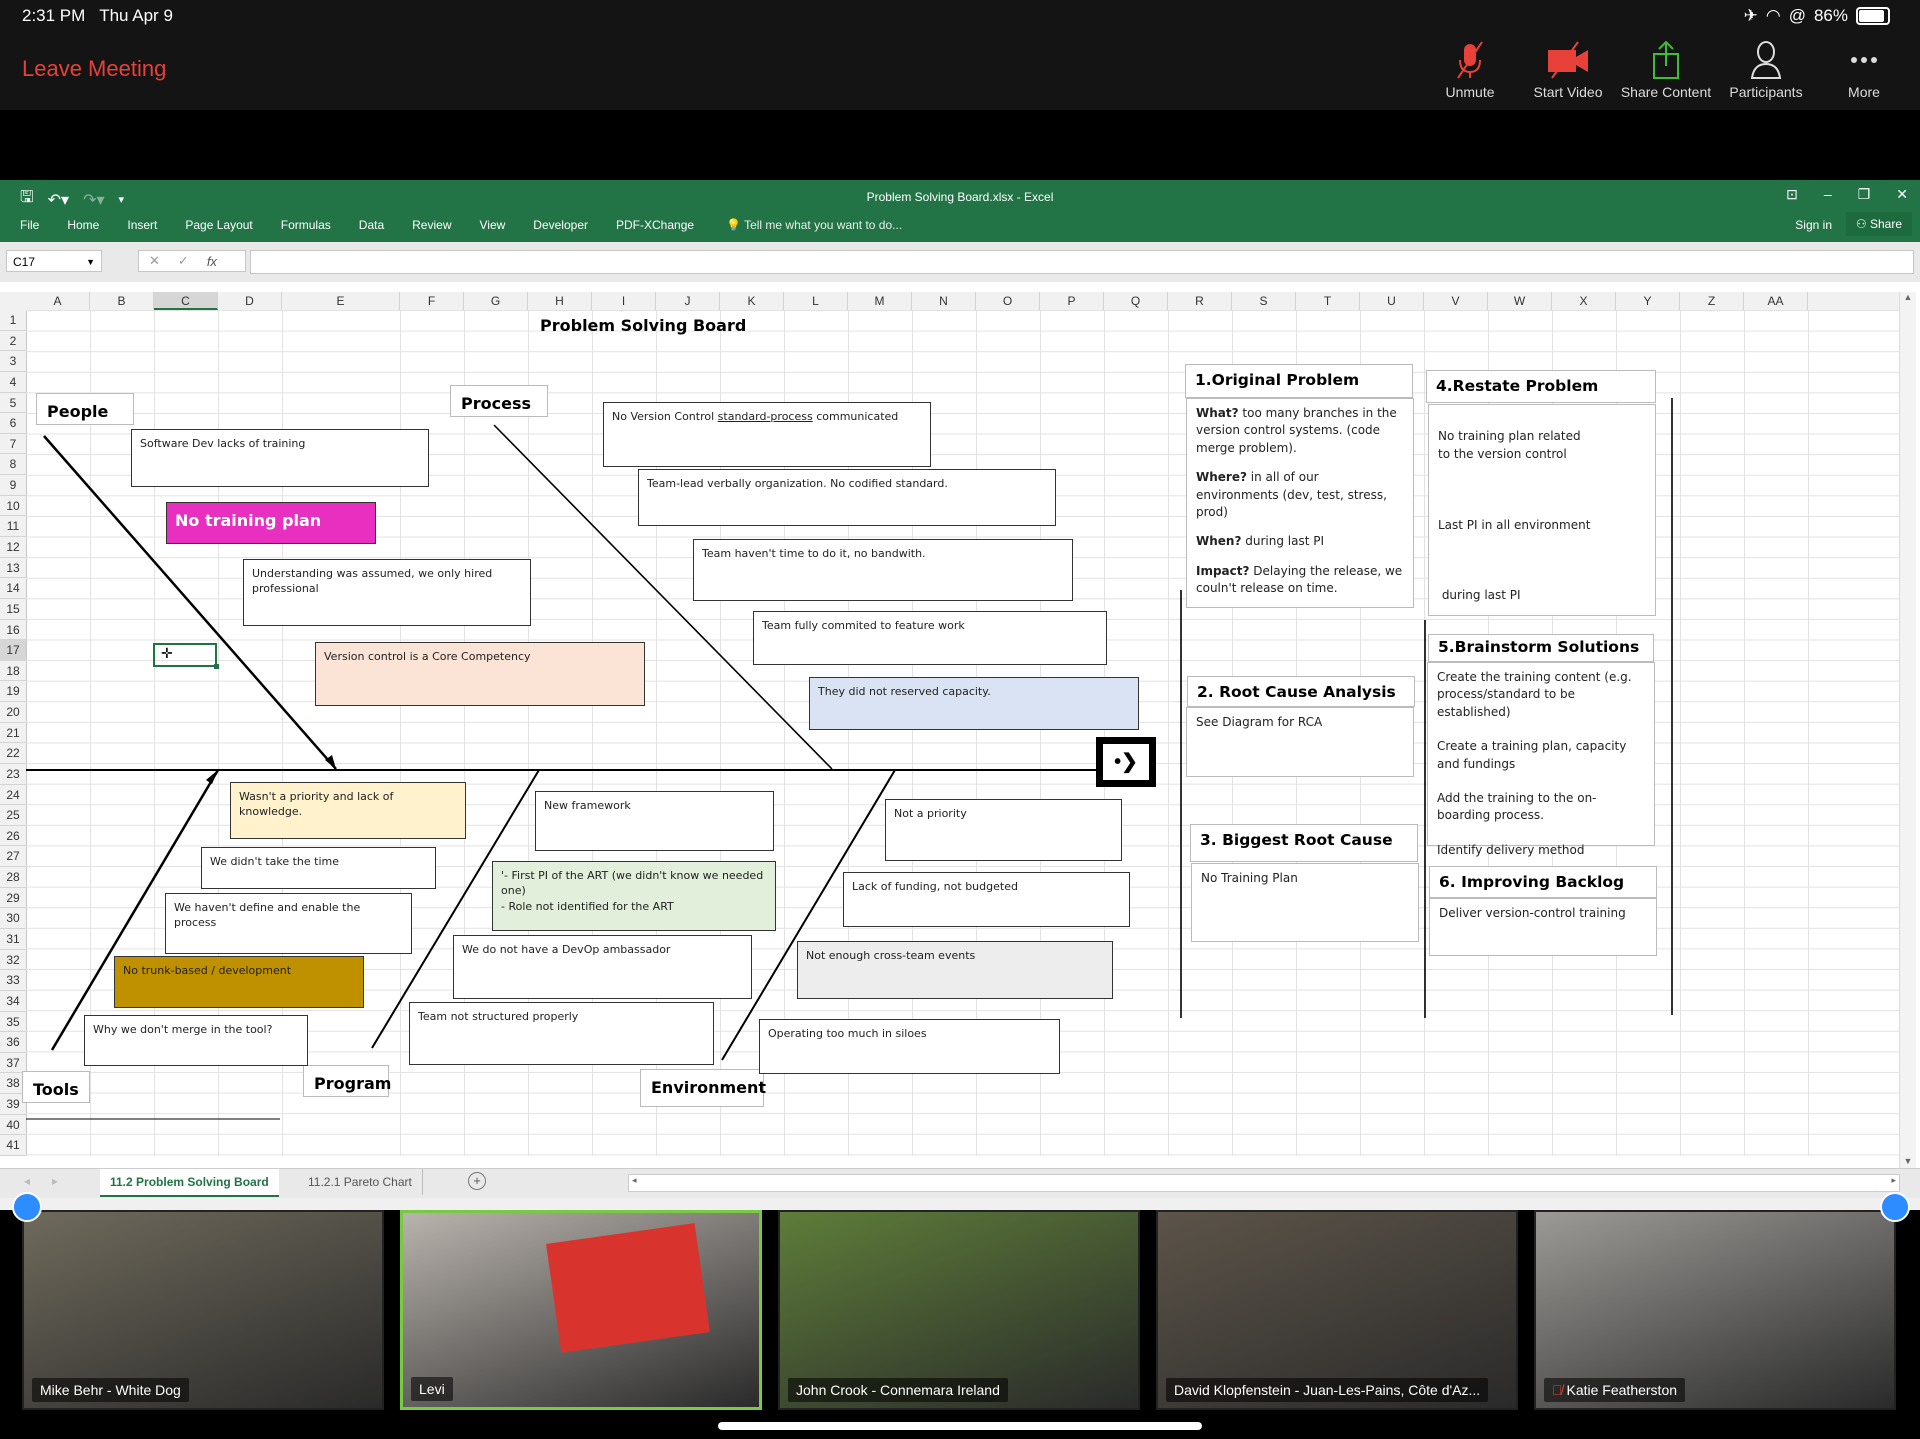  I want to click on tools-cause-5: Why we don't merge in the tool?, so click(196, 1040).